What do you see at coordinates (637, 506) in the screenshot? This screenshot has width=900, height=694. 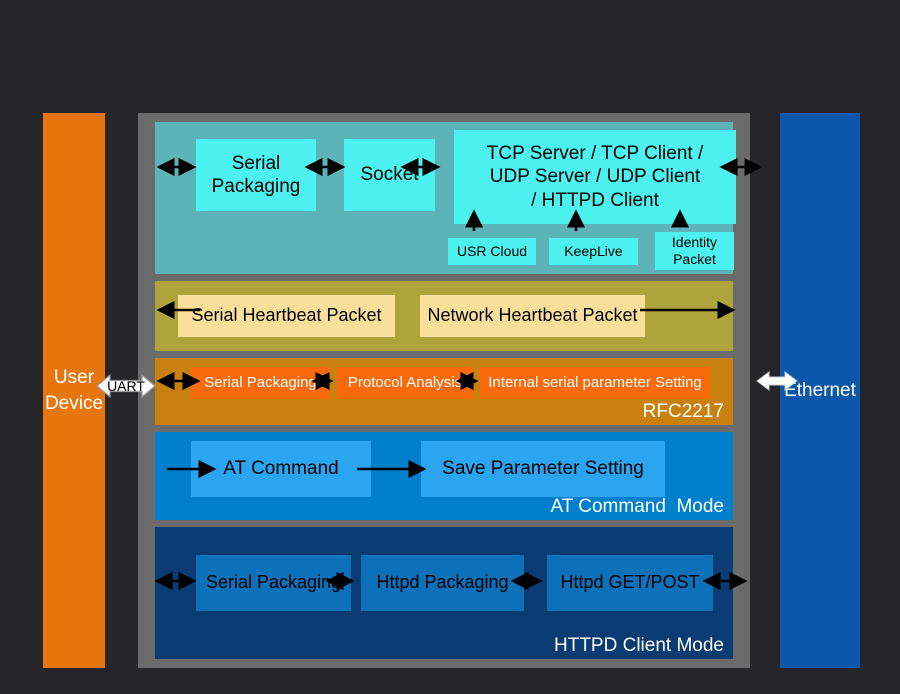 I see `band-label-at-command-mode: AT Command Mode` at bounding box center [637, 506].